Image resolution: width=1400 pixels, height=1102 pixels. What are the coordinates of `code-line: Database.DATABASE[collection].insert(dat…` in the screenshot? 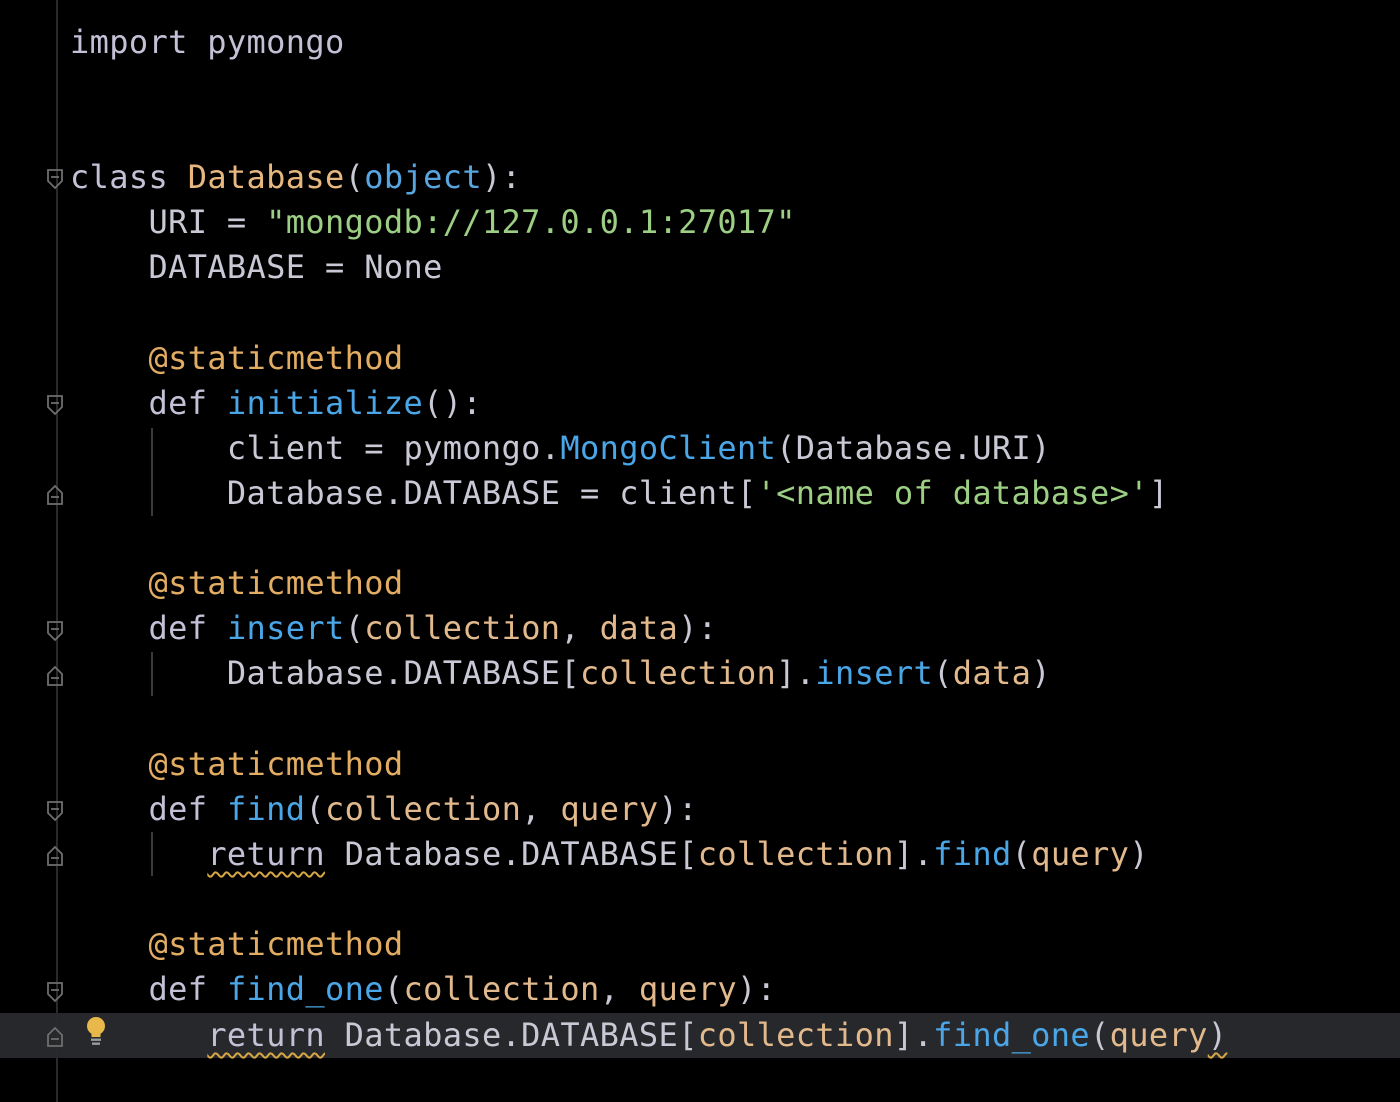 It's located at (560, 673).